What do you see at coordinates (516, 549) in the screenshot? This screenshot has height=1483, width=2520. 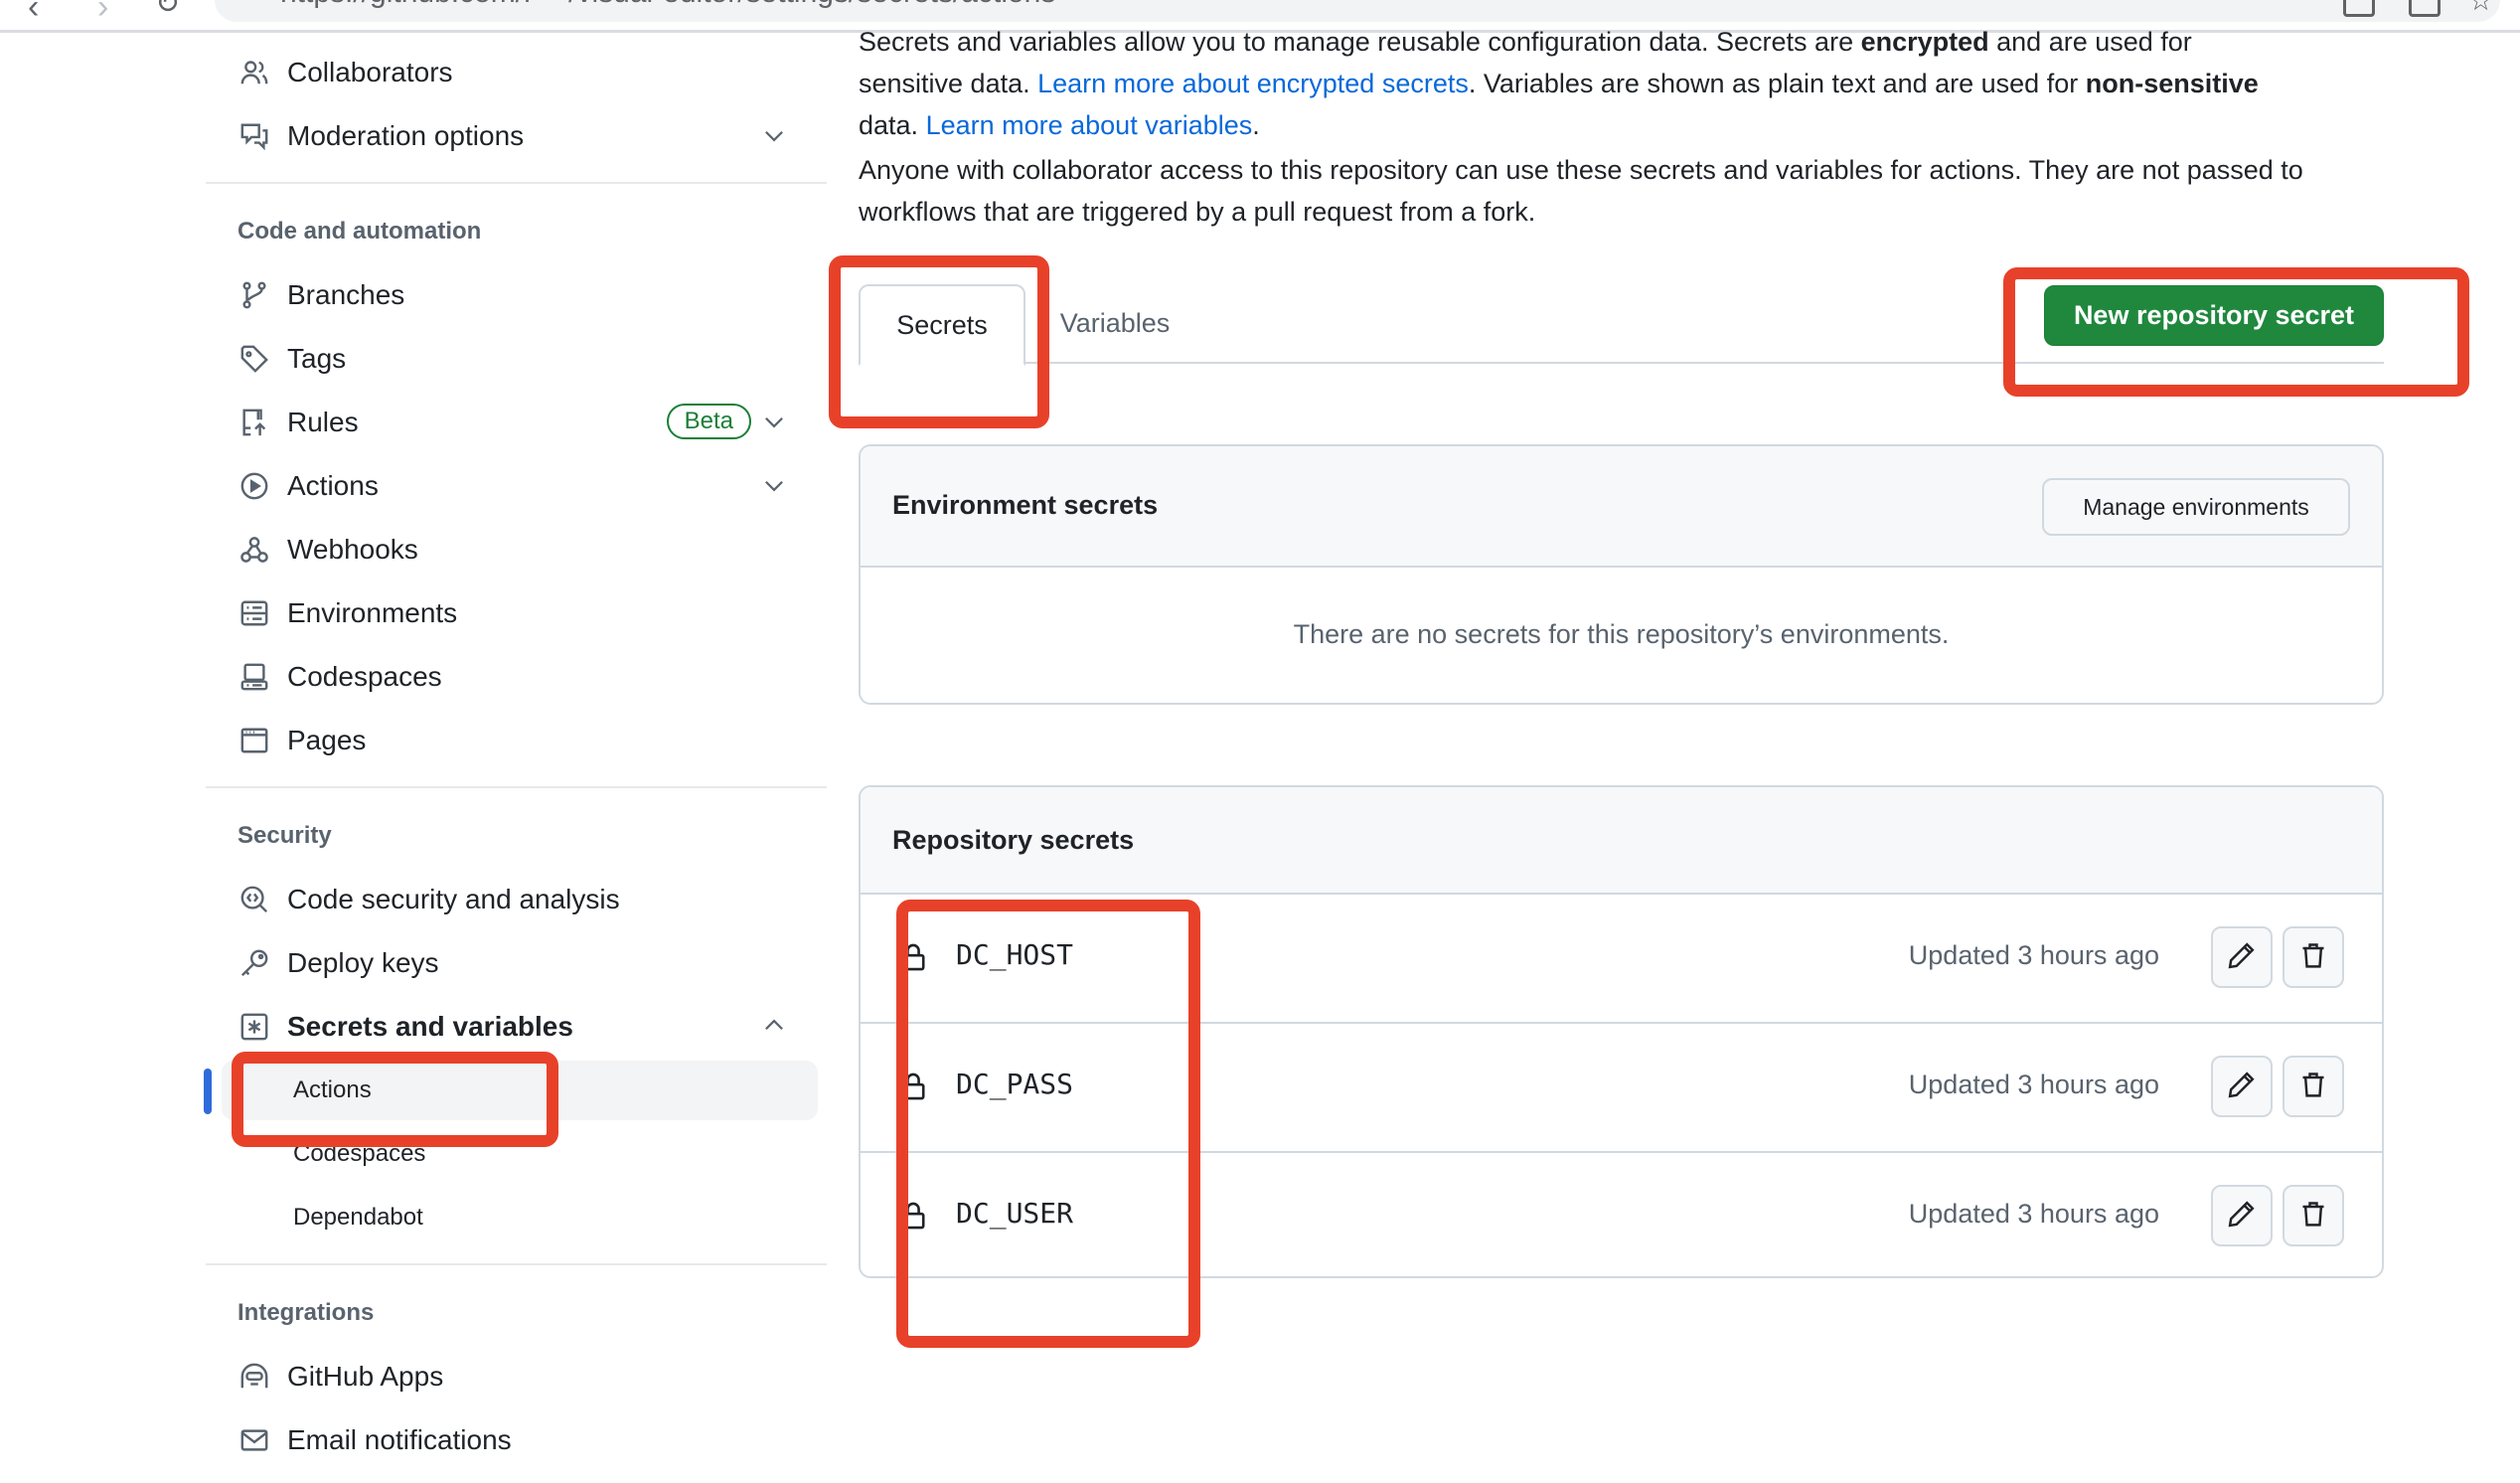 I see `sidebar-item-webhooks: Webhooks` at bounding box center [516, 549].